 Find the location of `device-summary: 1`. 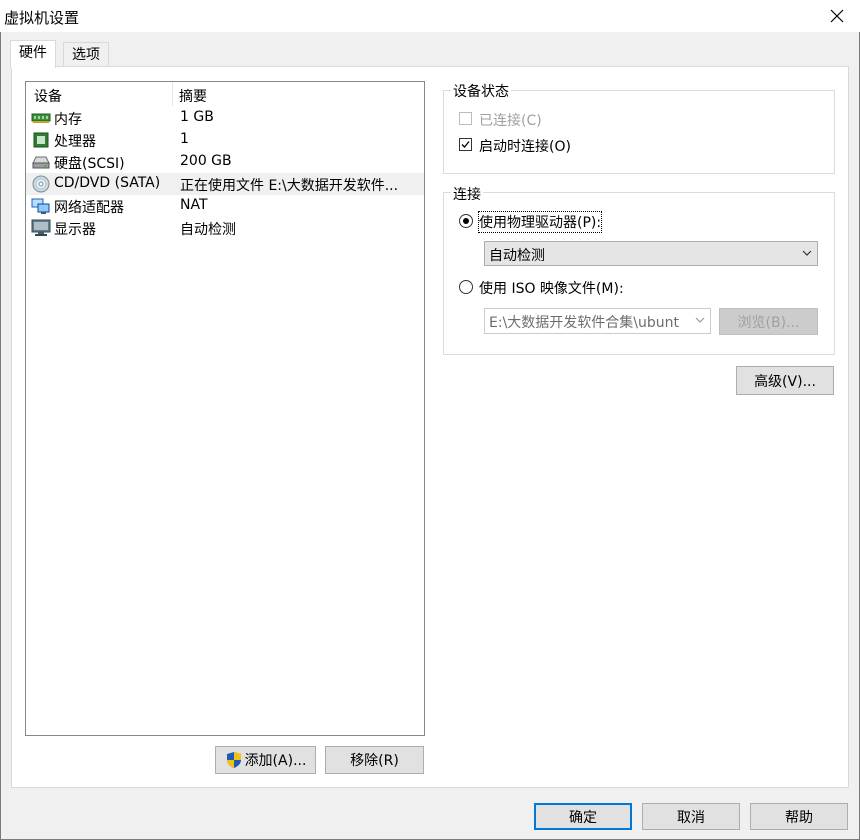

device-summary: 1 is located at coordinates (184, 139).